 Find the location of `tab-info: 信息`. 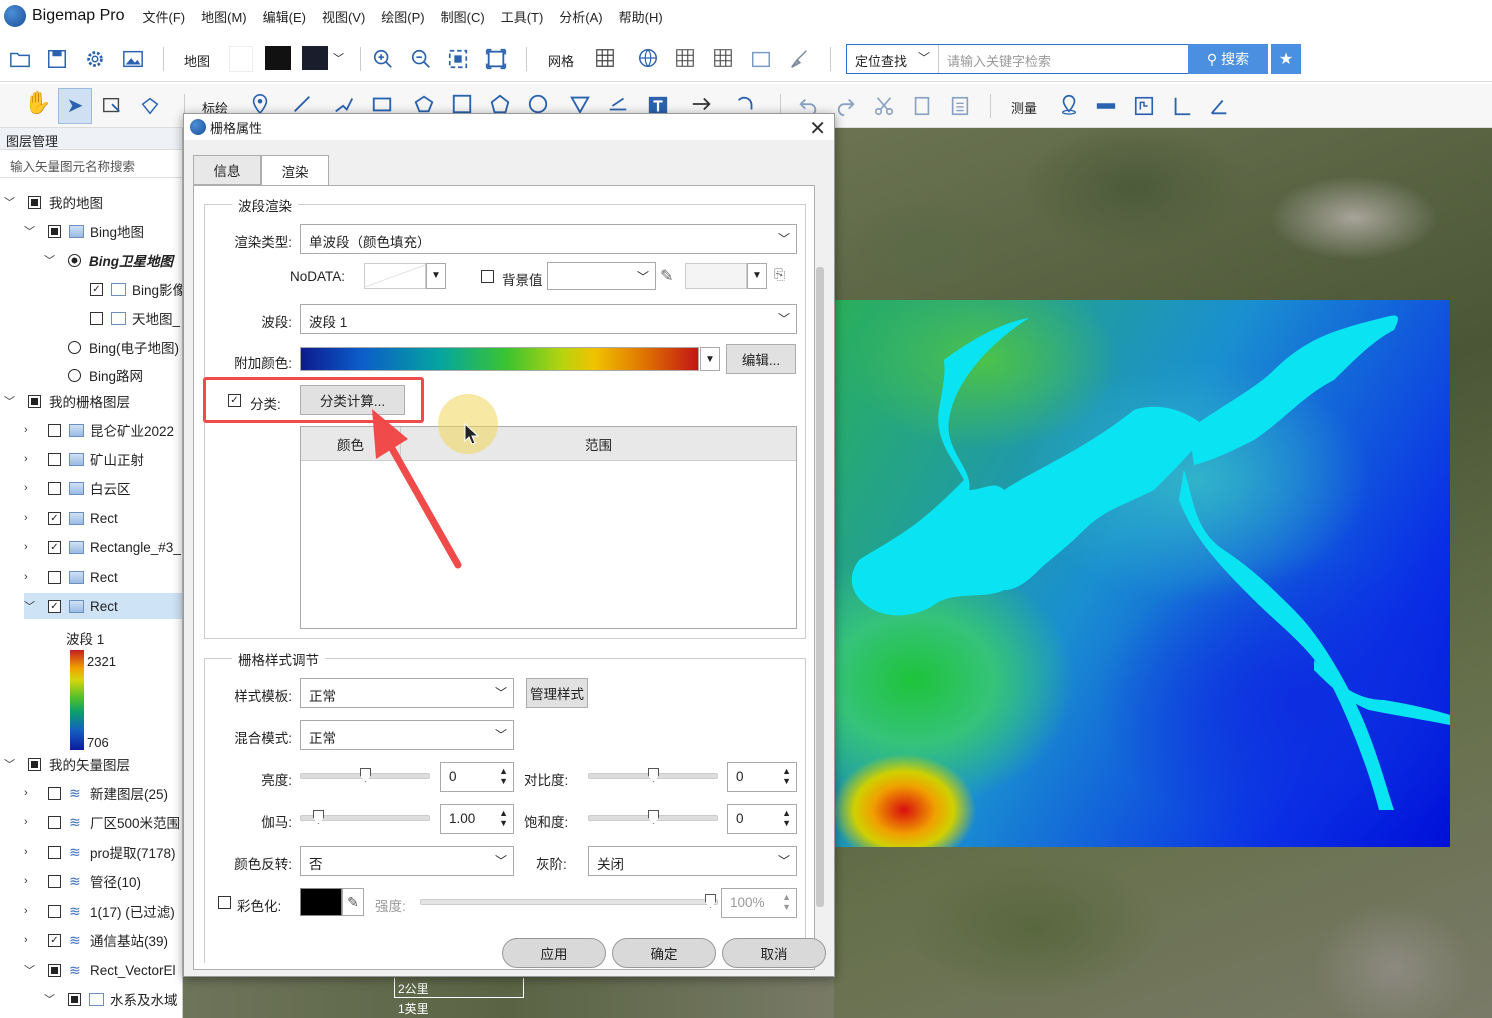

tab-info: 信息 is located at coordinates (227, 170).